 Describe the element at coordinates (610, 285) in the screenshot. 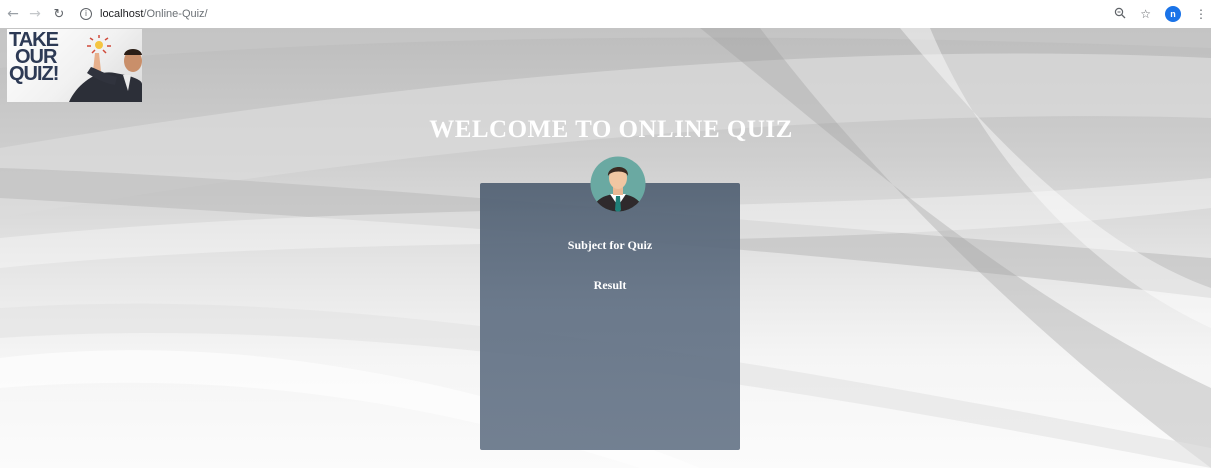

I see `result-link: Result` at that location.